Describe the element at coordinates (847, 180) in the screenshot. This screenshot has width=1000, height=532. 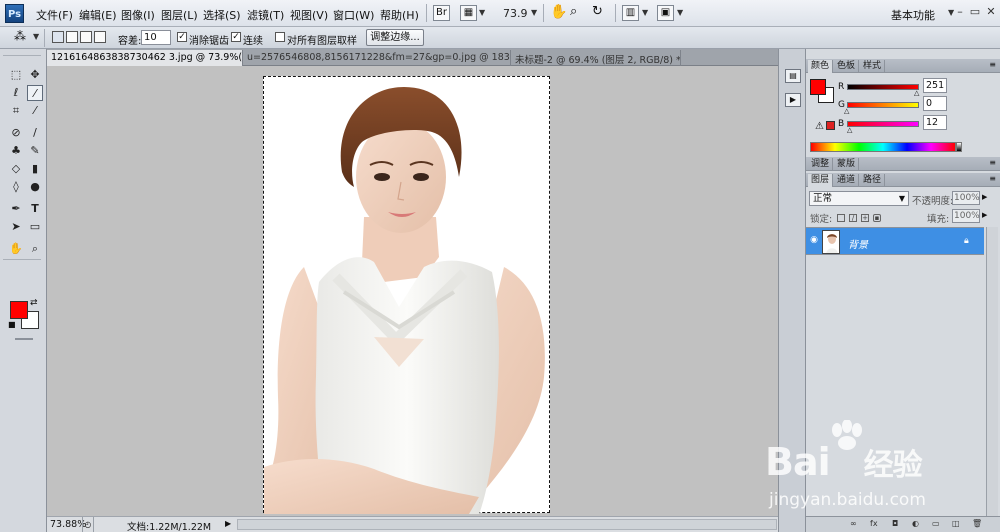
I see `tab-channels: 通道` at that location.